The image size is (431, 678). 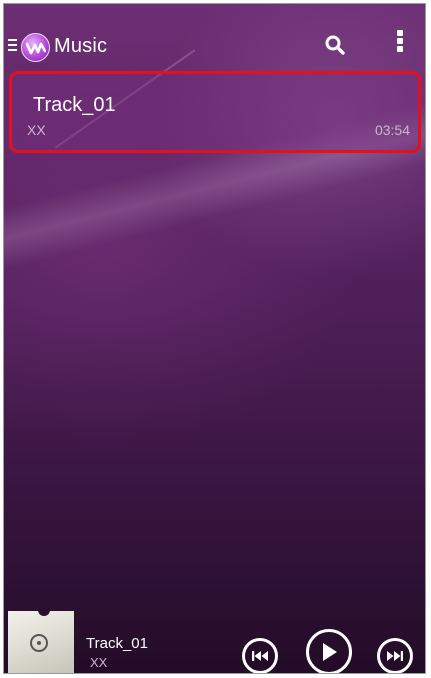 I want to click on skip-previous-icon, so click(x=260, y=656).